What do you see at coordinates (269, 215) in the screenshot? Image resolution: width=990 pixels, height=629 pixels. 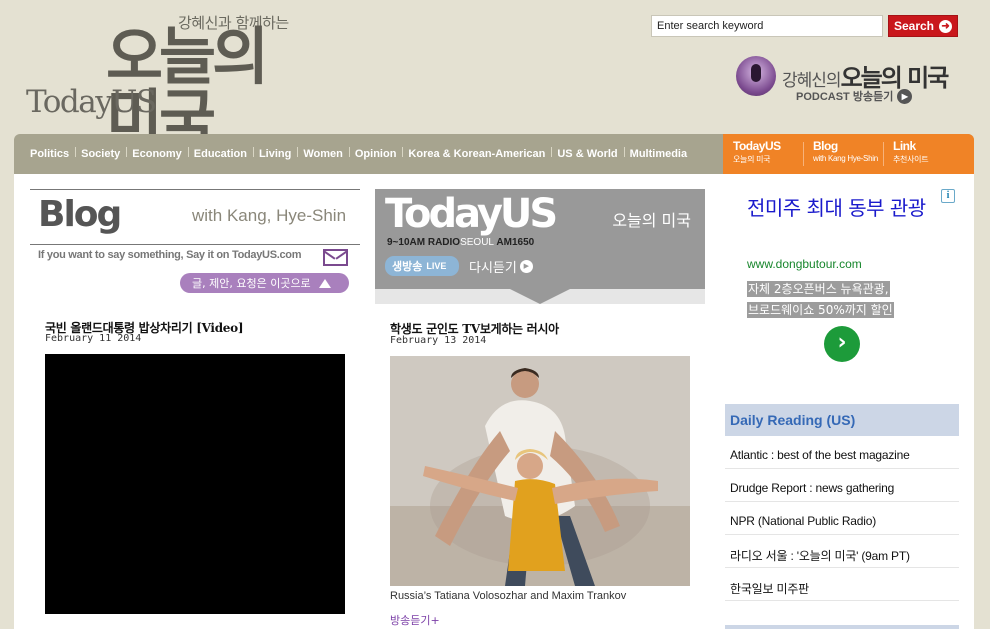 I see `blog-author: with Kang, Hye-Shin` at bounding box center [269, 215].